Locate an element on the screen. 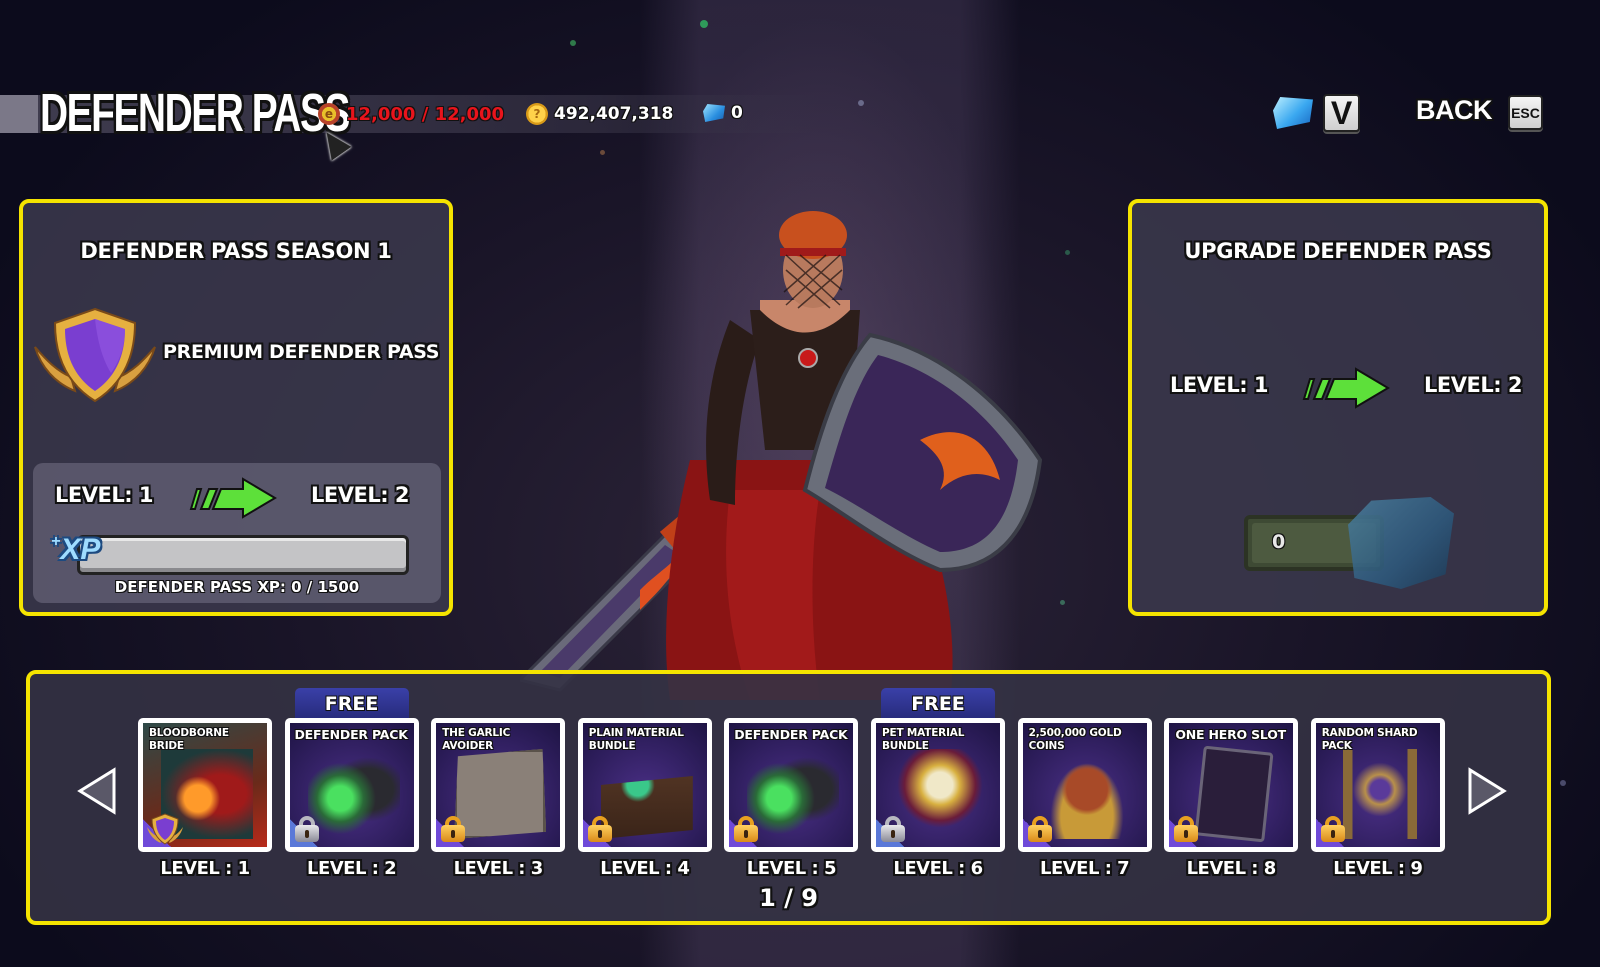 Image resolution: width=1600 pixels, height=967 pixels. gem-amount: 0 is located at coordinates (737, 113).